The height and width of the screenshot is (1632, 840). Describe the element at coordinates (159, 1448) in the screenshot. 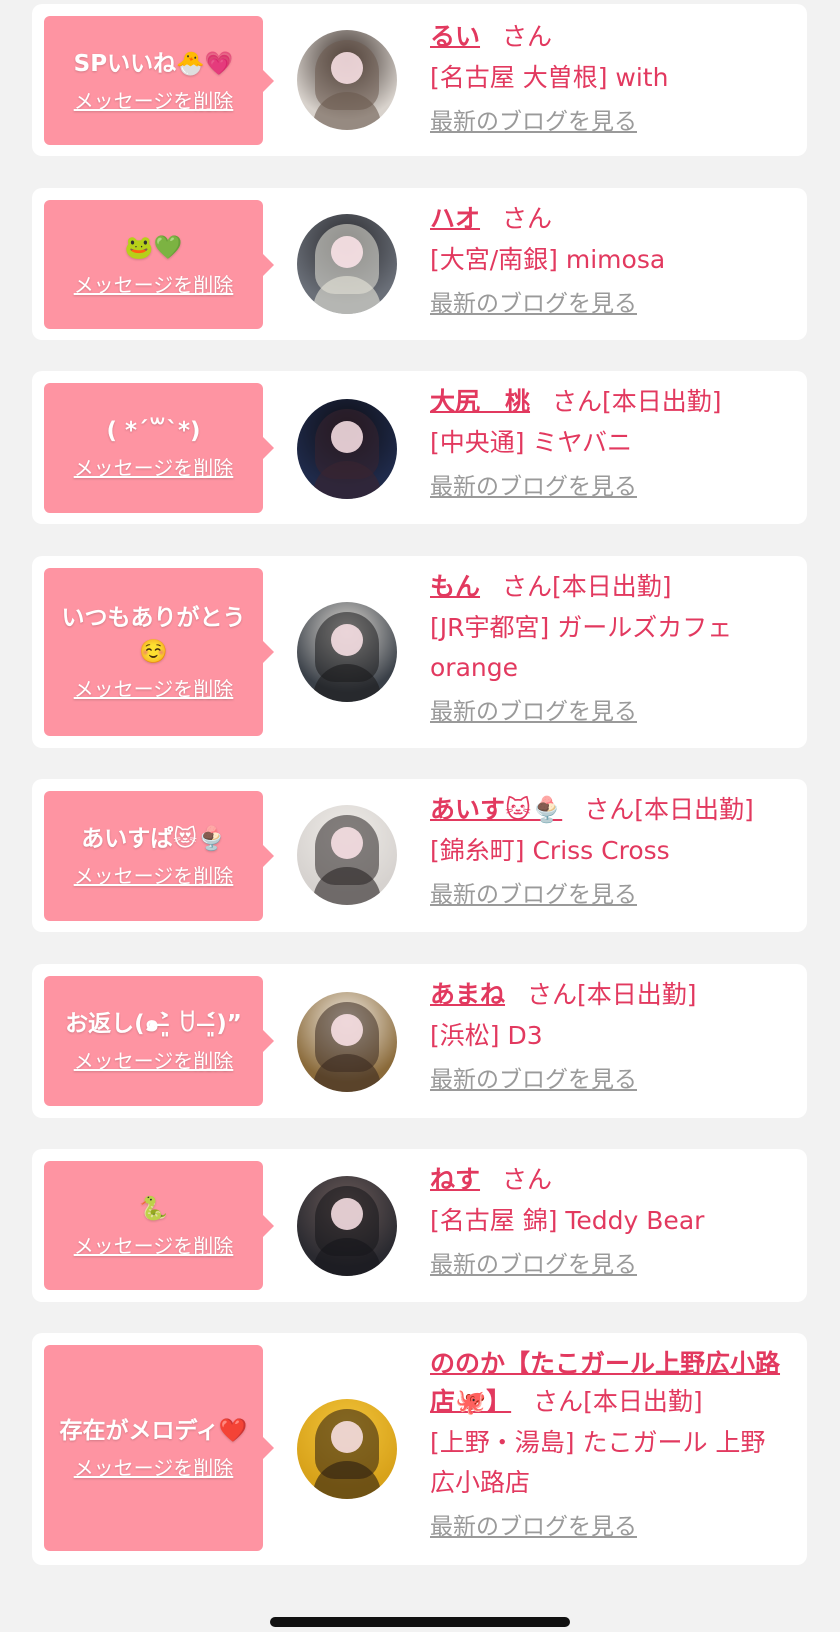

I see `message-bubble: 存在がメロディ❤️ メッセージを削除` at that location.